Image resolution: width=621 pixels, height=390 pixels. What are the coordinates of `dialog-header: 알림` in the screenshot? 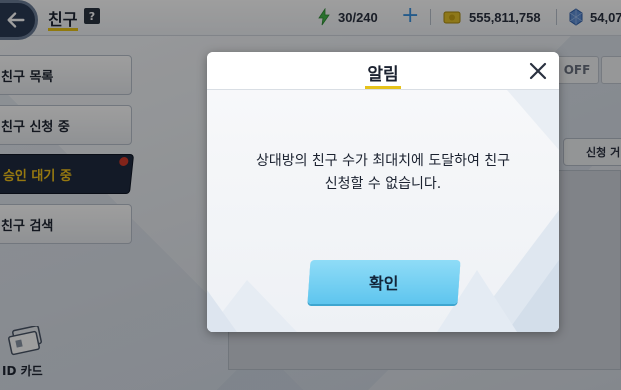 It's located at (383, 71).